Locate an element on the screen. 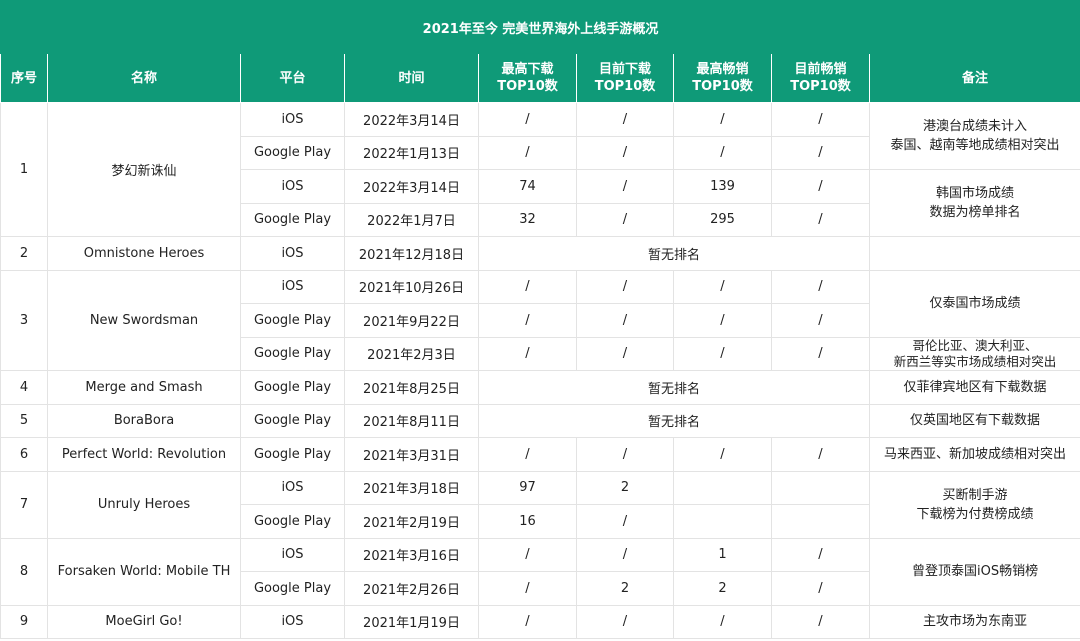 The image size is (1080, 641). cell-note: 曾登顶泰国iOS畅销榜 is located at coordinates (974, 571).